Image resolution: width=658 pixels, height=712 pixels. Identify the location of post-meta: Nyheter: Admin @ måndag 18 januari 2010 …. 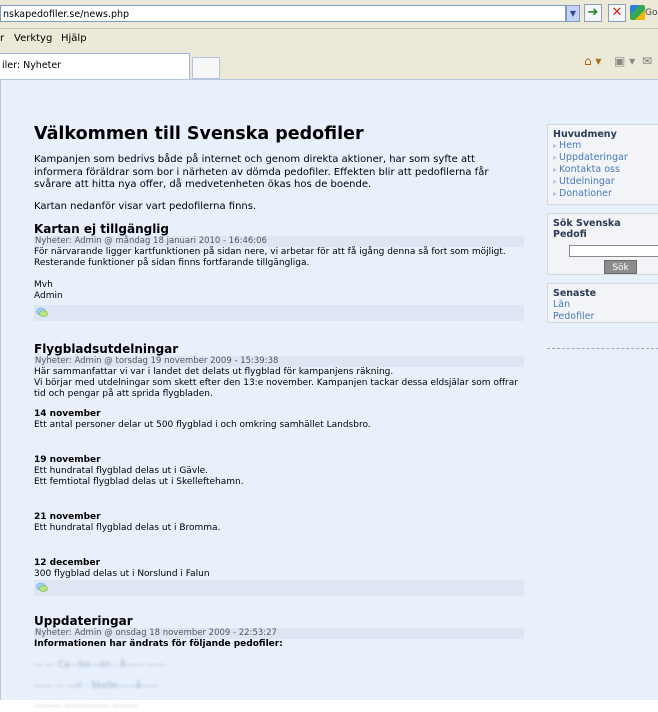
(279, 241).